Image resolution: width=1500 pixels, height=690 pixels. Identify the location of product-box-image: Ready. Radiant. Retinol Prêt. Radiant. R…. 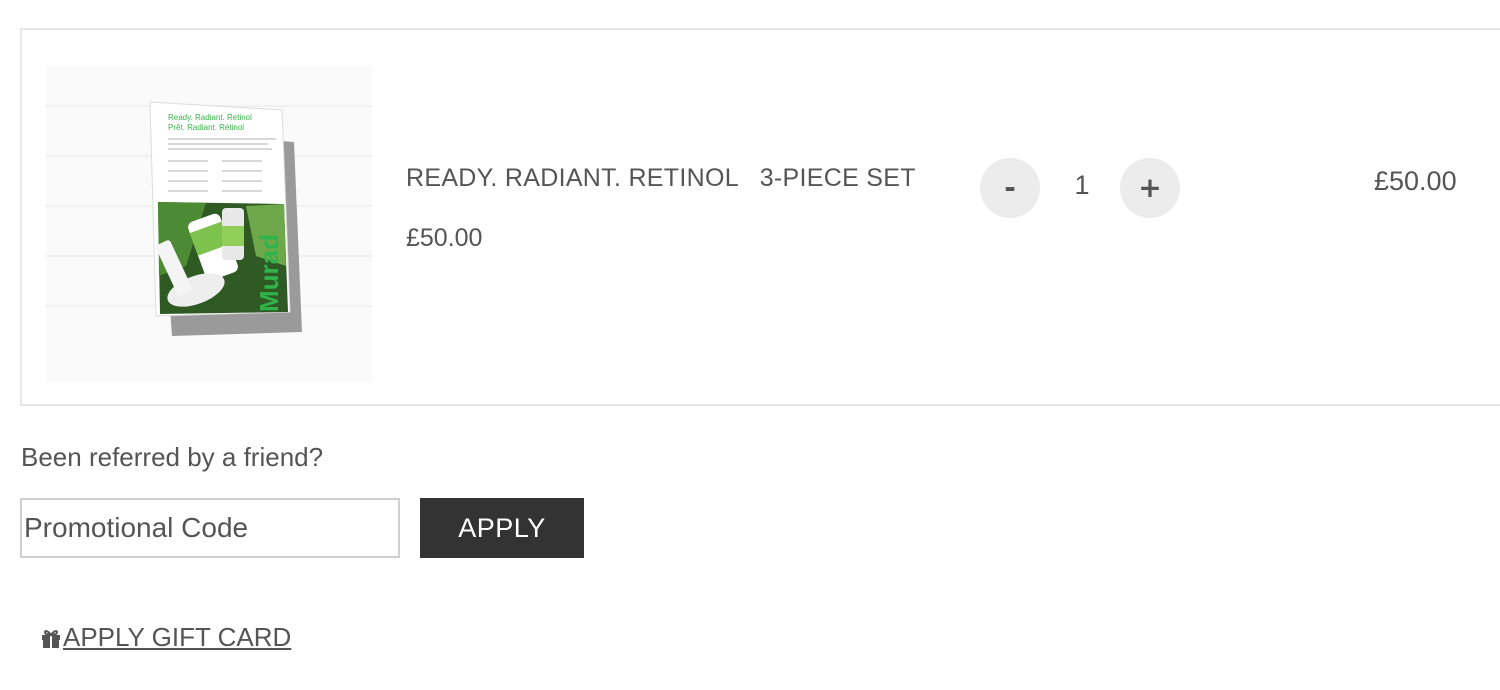
(209, 218).